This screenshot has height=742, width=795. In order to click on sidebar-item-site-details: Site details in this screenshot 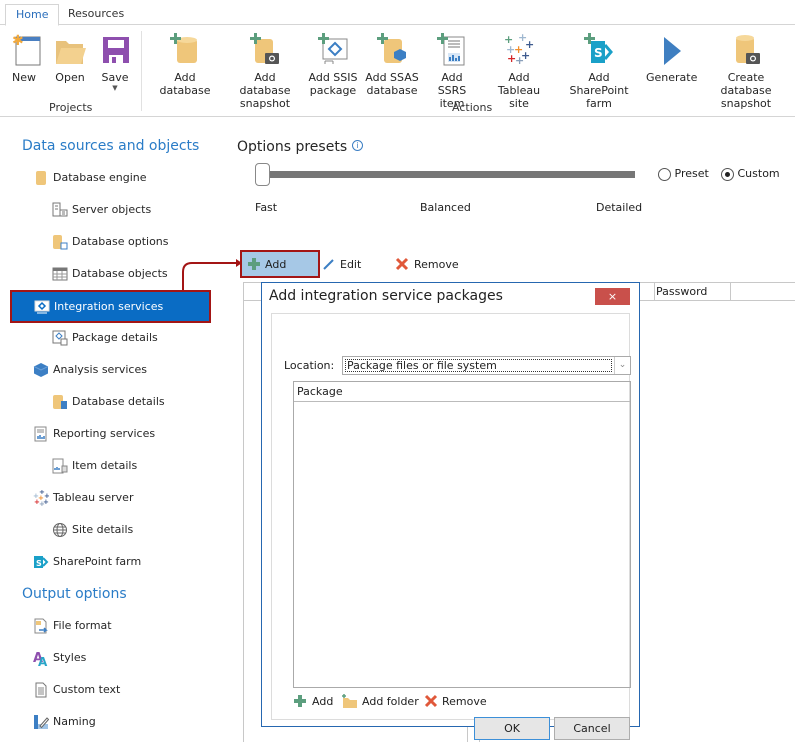, I will do `click(92, 530)`.